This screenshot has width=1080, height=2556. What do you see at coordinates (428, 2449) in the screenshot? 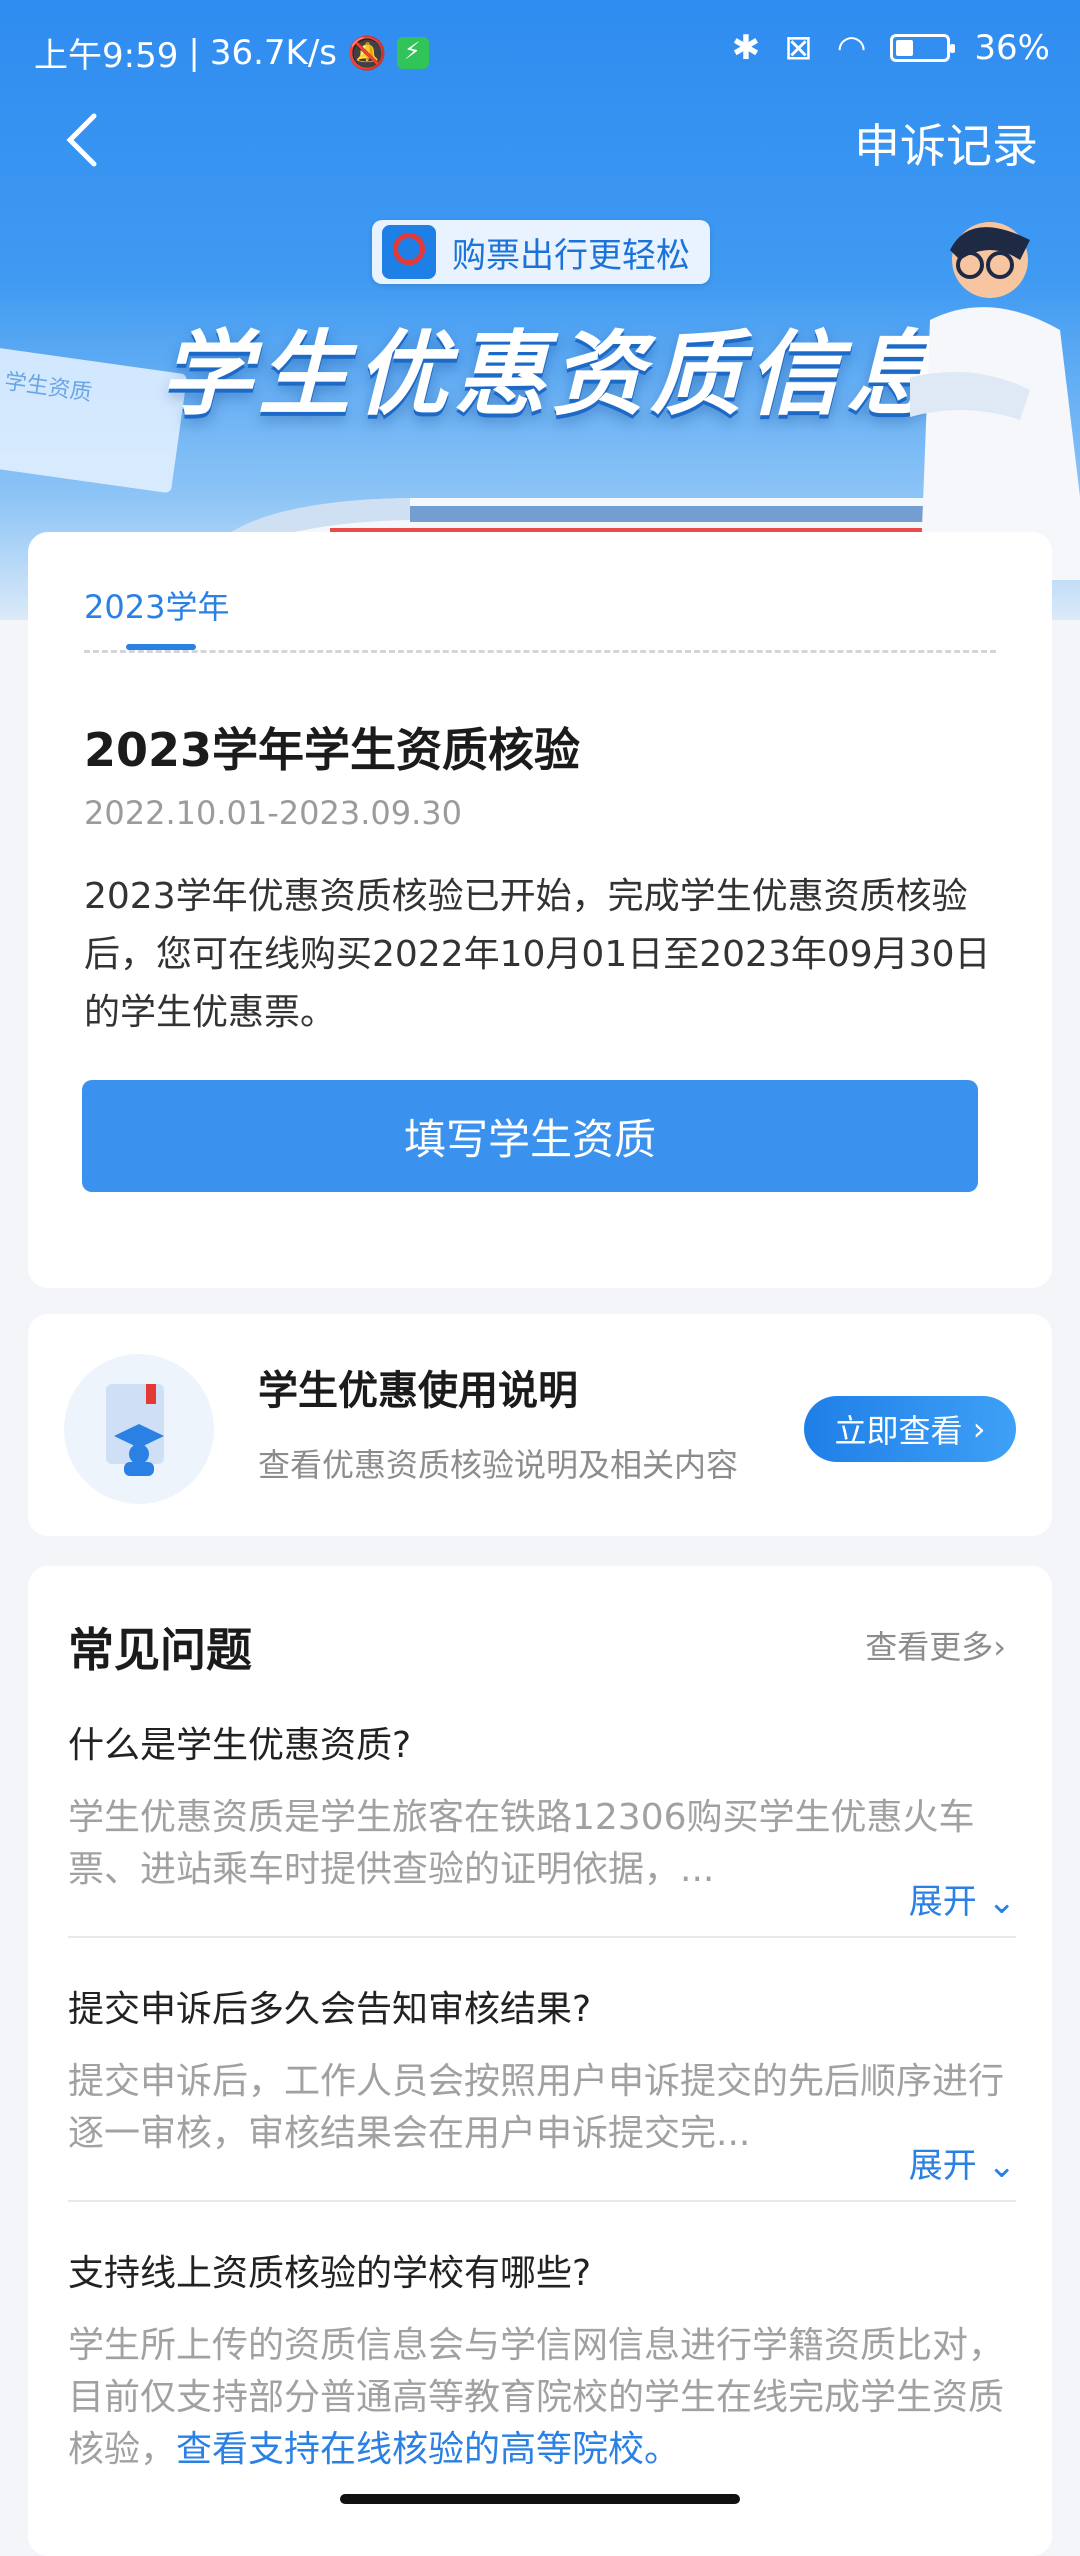
I see `supported-schools-link: 查看支持在线核验的高等院校。` at bounding box center [428, 2449].